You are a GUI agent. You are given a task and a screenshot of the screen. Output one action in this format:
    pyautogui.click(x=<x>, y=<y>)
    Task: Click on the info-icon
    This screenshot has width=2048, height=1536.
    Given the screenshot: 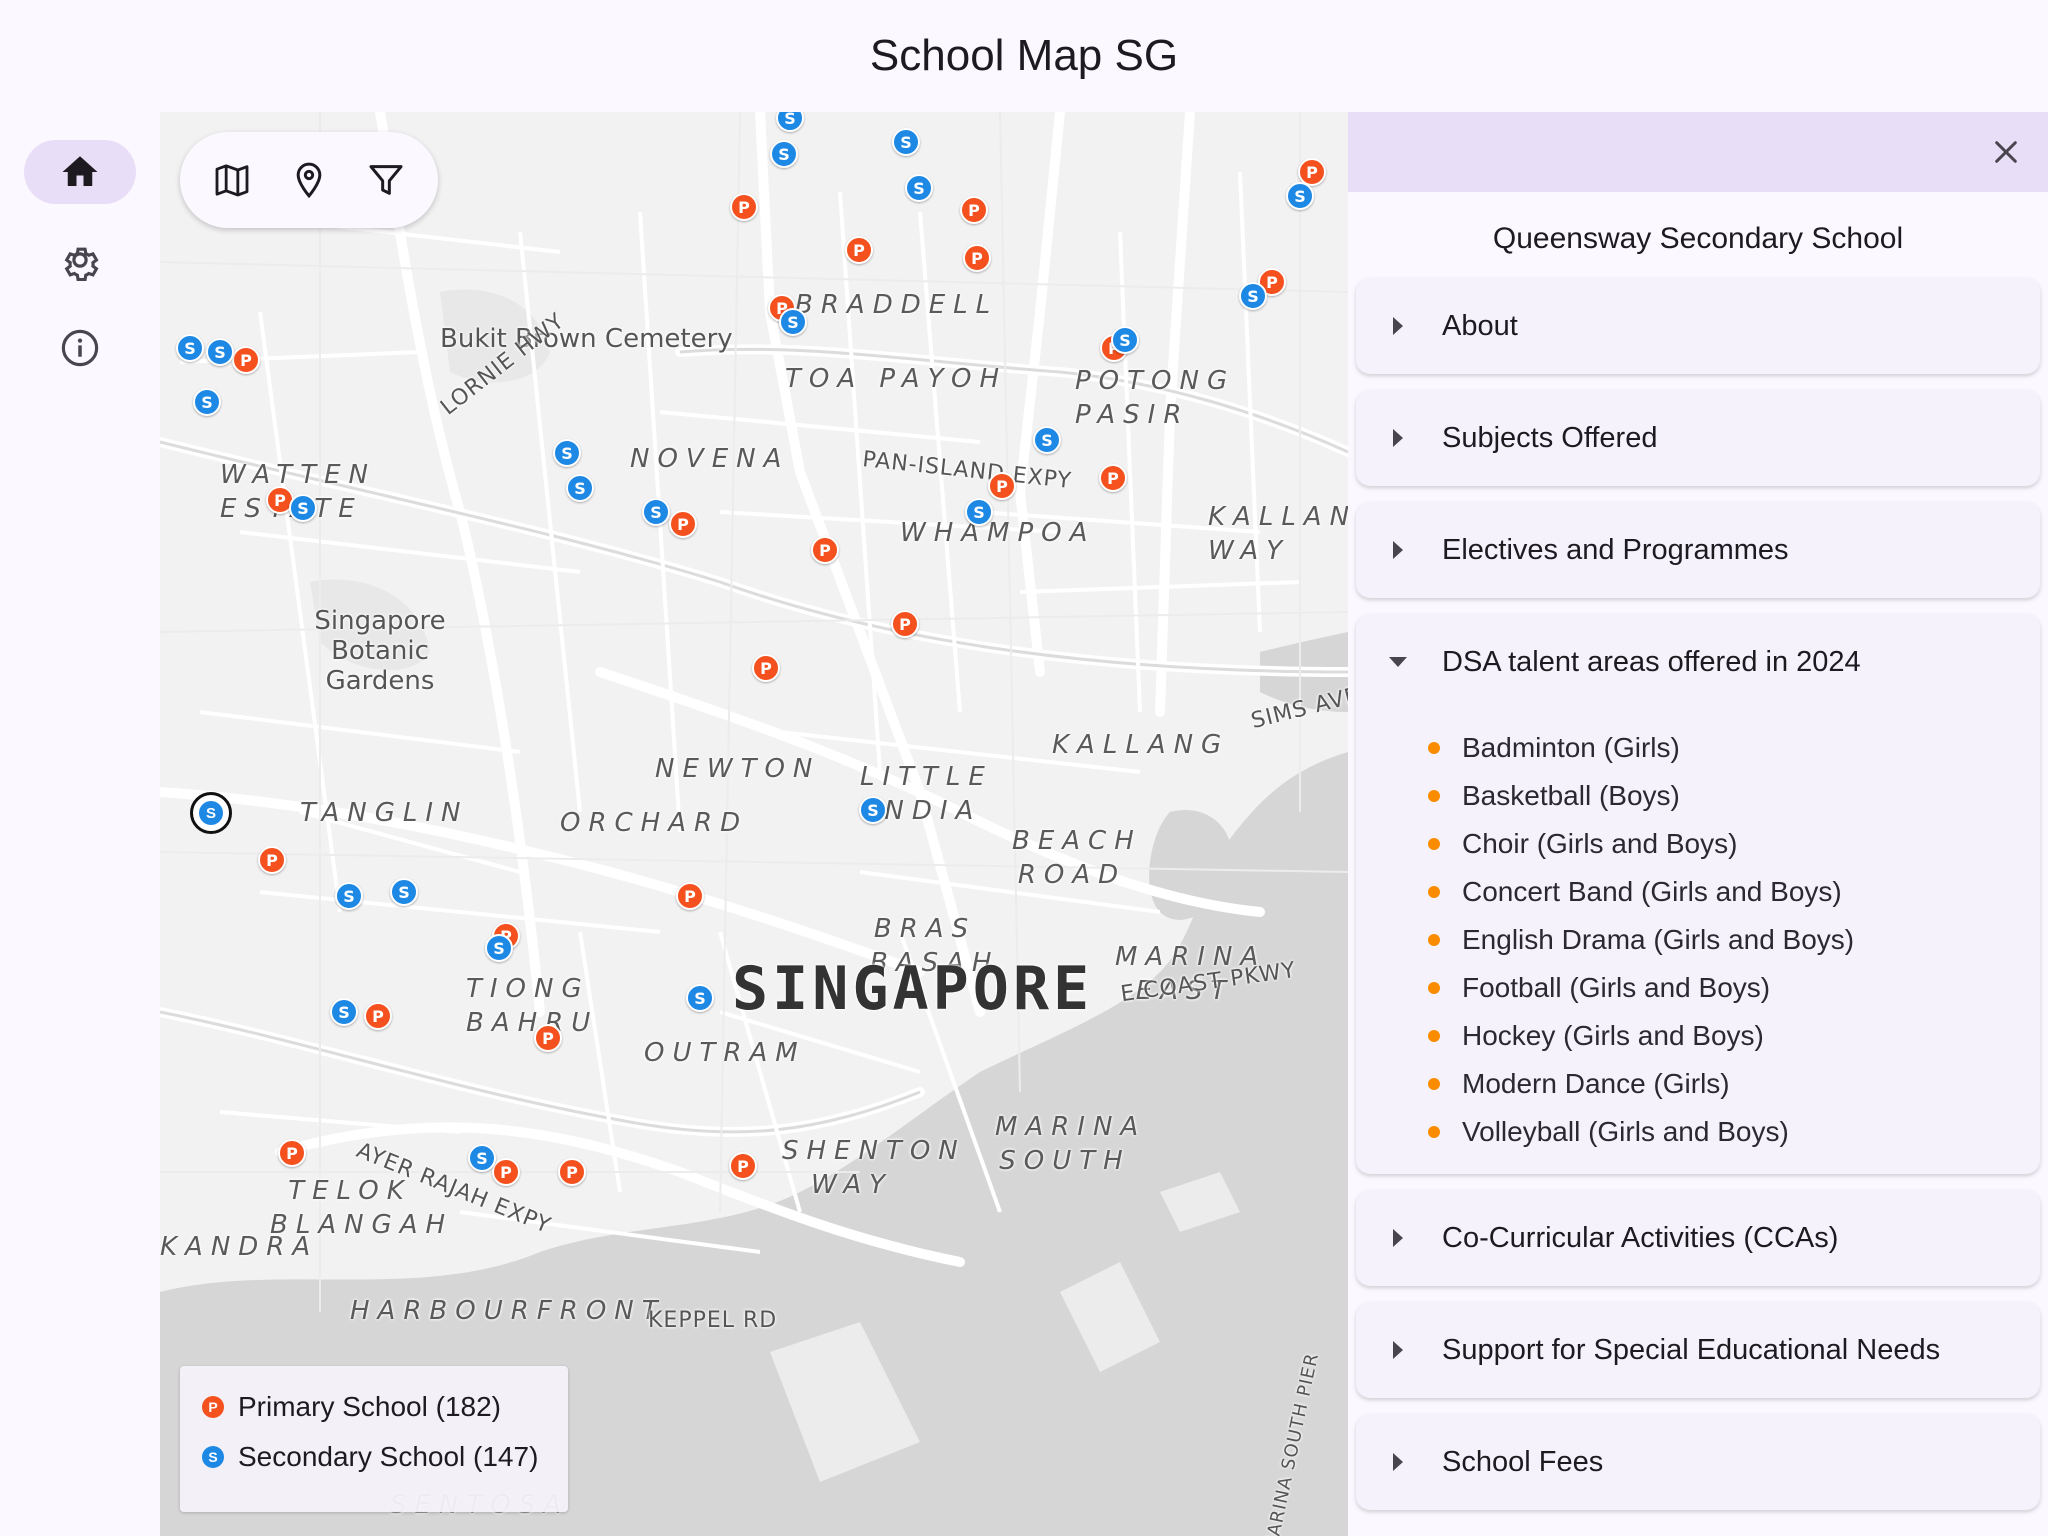 What is the action you would take?
    pyautogui.click(x=80, y=348)
    